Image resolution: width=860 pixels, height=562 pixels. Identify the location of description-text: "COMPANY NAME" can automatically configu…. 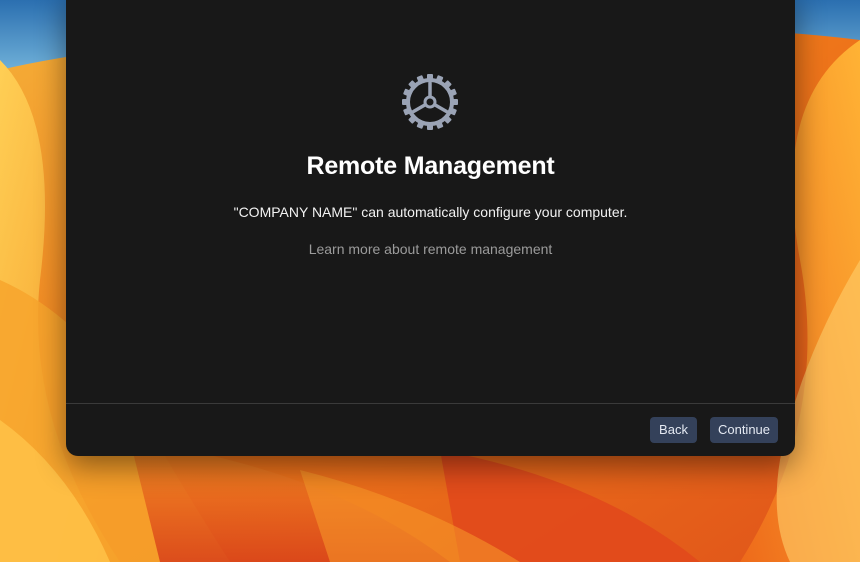
(430, 212).